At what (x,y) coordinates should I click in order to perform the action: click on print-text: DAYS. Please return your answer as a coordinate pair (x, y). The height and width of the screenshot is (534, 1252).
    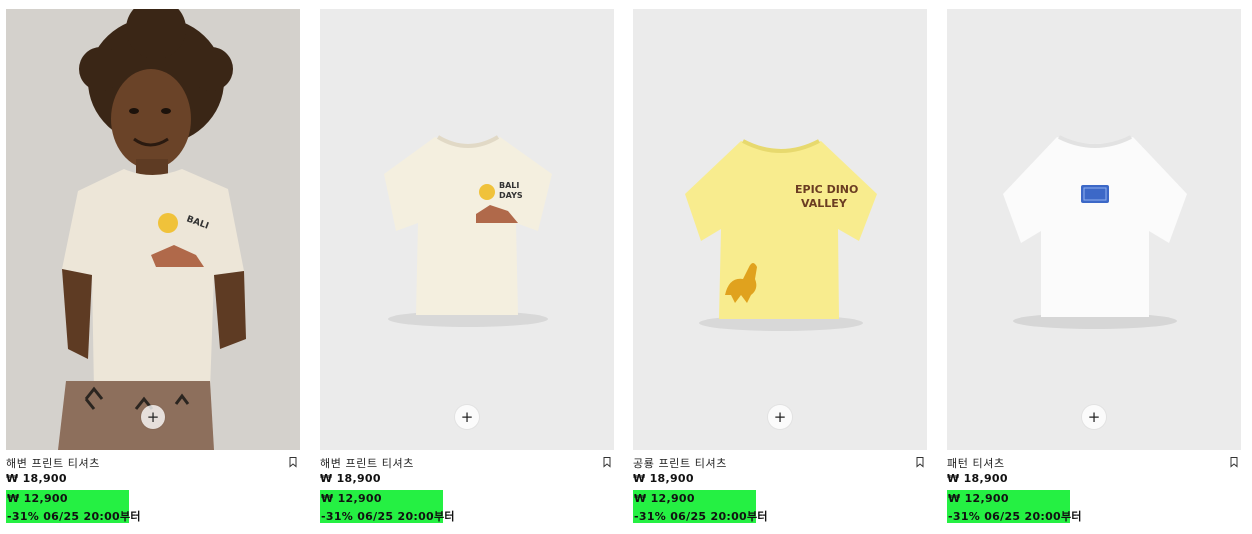
    Looking at the image, I should click on (511, 195).